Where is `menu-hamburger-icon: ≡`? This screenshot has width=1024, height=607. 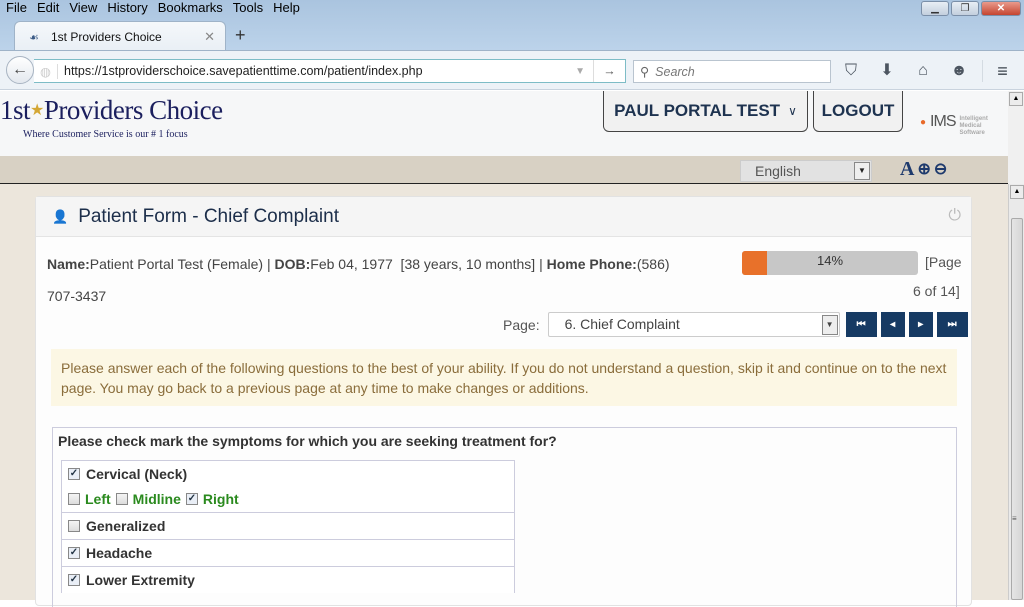
menu-hamburger-icon: ≡ is located at coordinates (998, 71).